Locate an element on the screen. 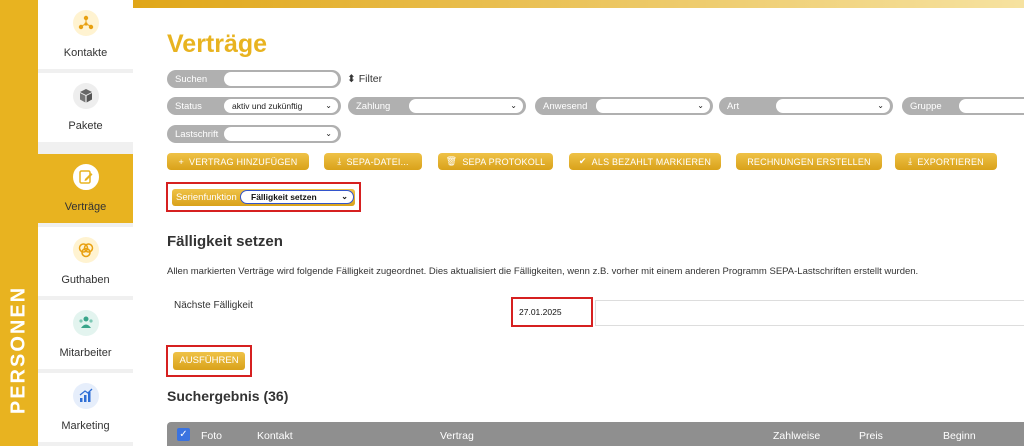 The height and width of the screenshot is (446, 1024). anwesend-label: Anwesend is located at coordinates (565, 106).